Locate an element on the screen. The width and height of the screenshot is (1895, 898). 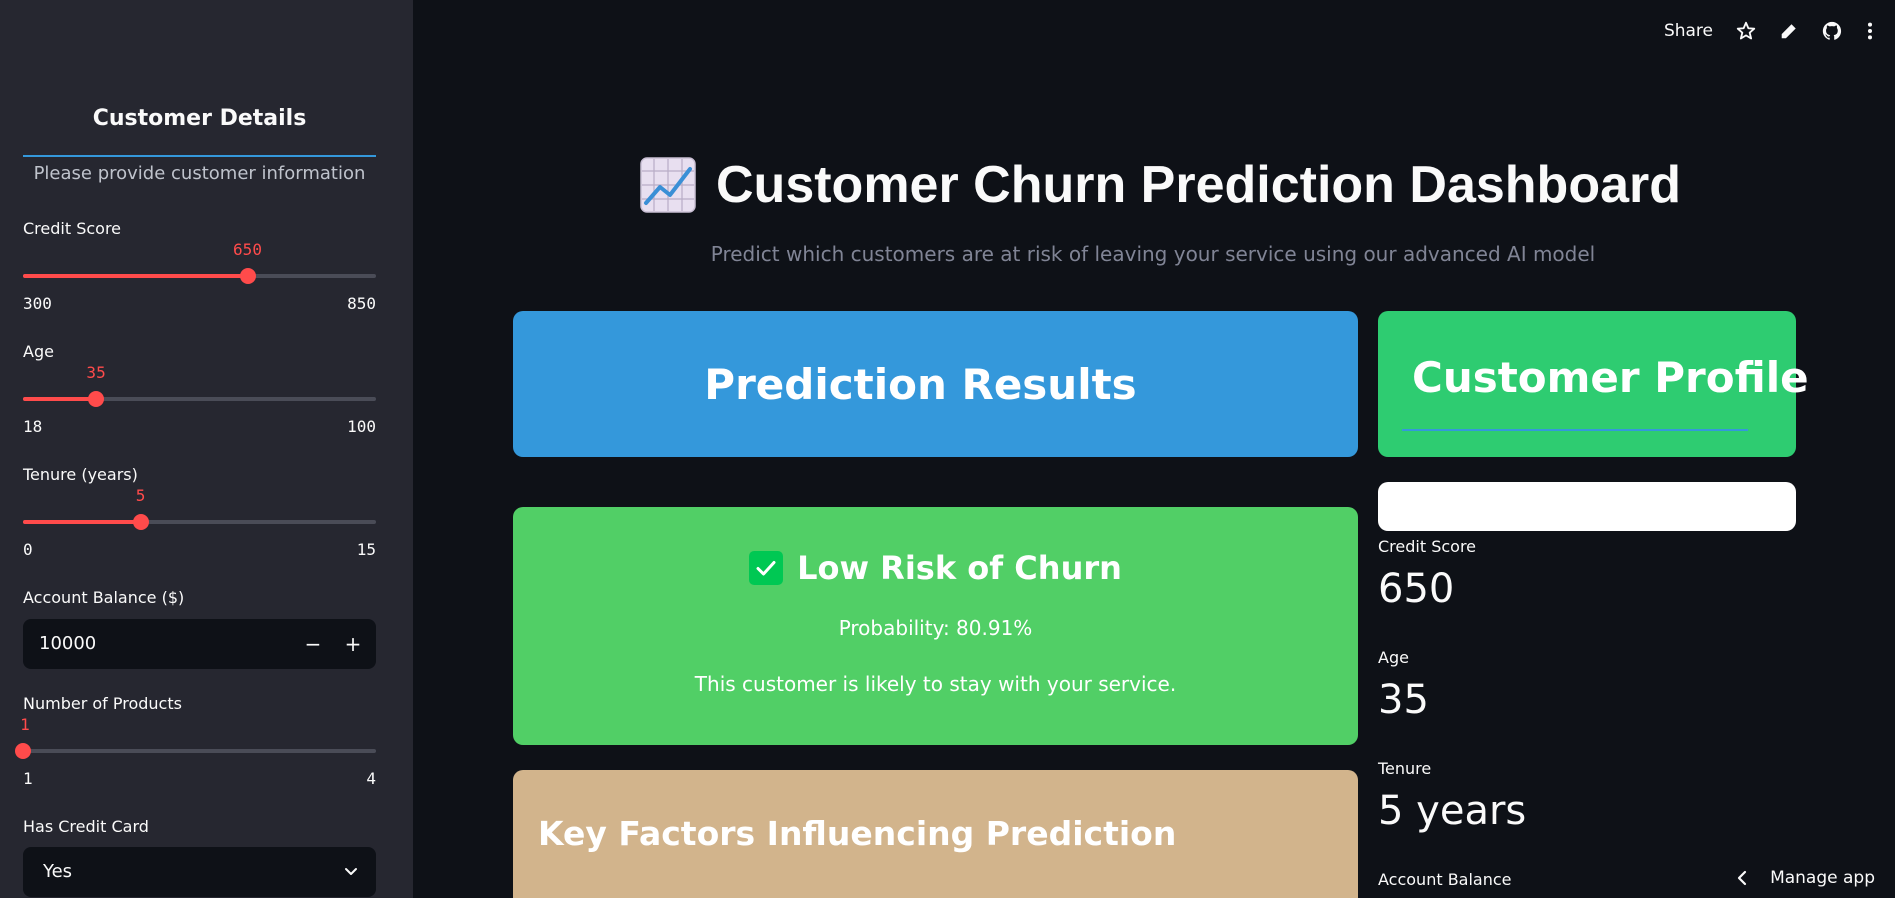
churn-probability: Probability: 80.91% is located at coordinates (935, 628).